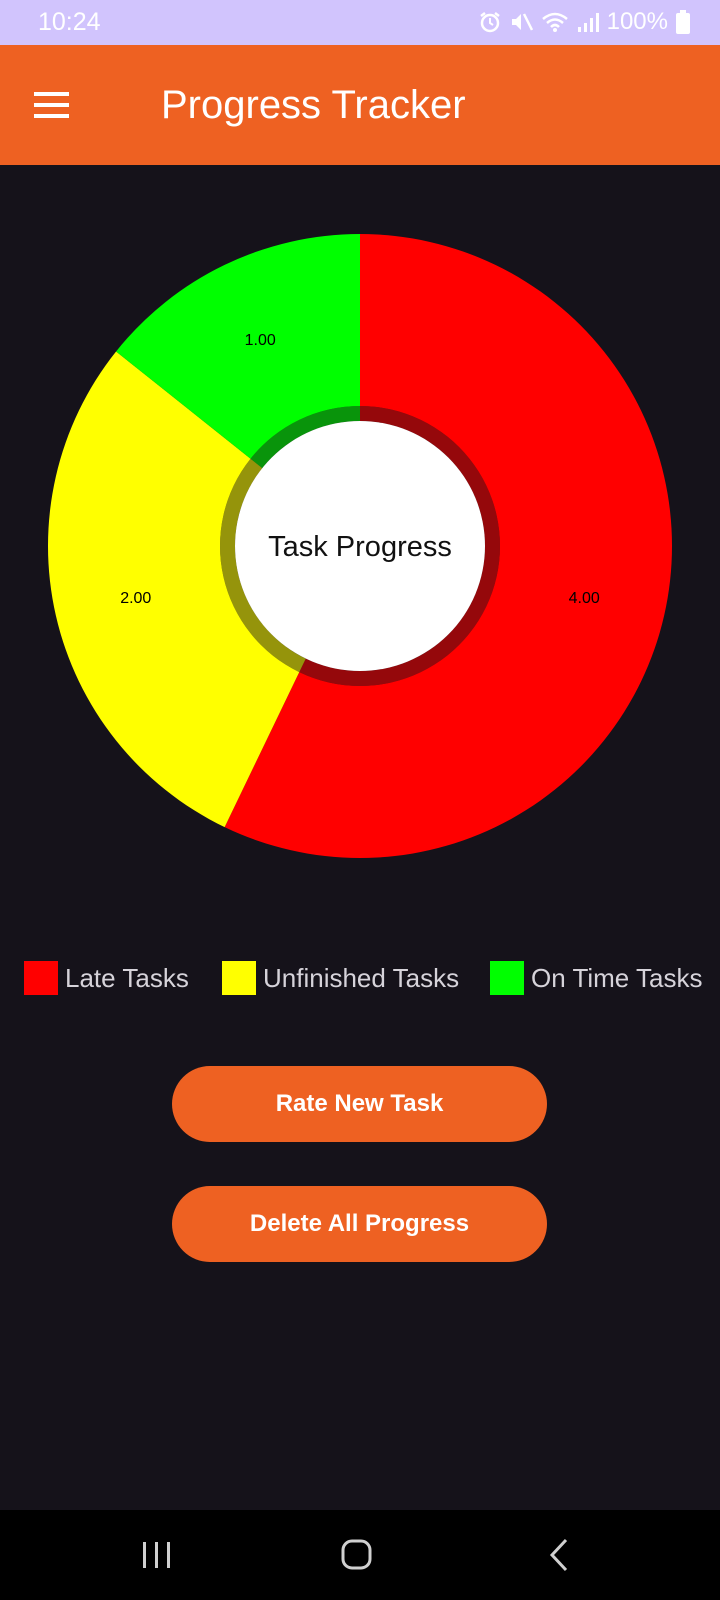 The width and height of the screenshot is (720, 1600). What do you see at coordinates (260, 340) in the screenshot?
I see `pie-value-label-on-time-tasks: 1.00` at bounding box center [260, 340].